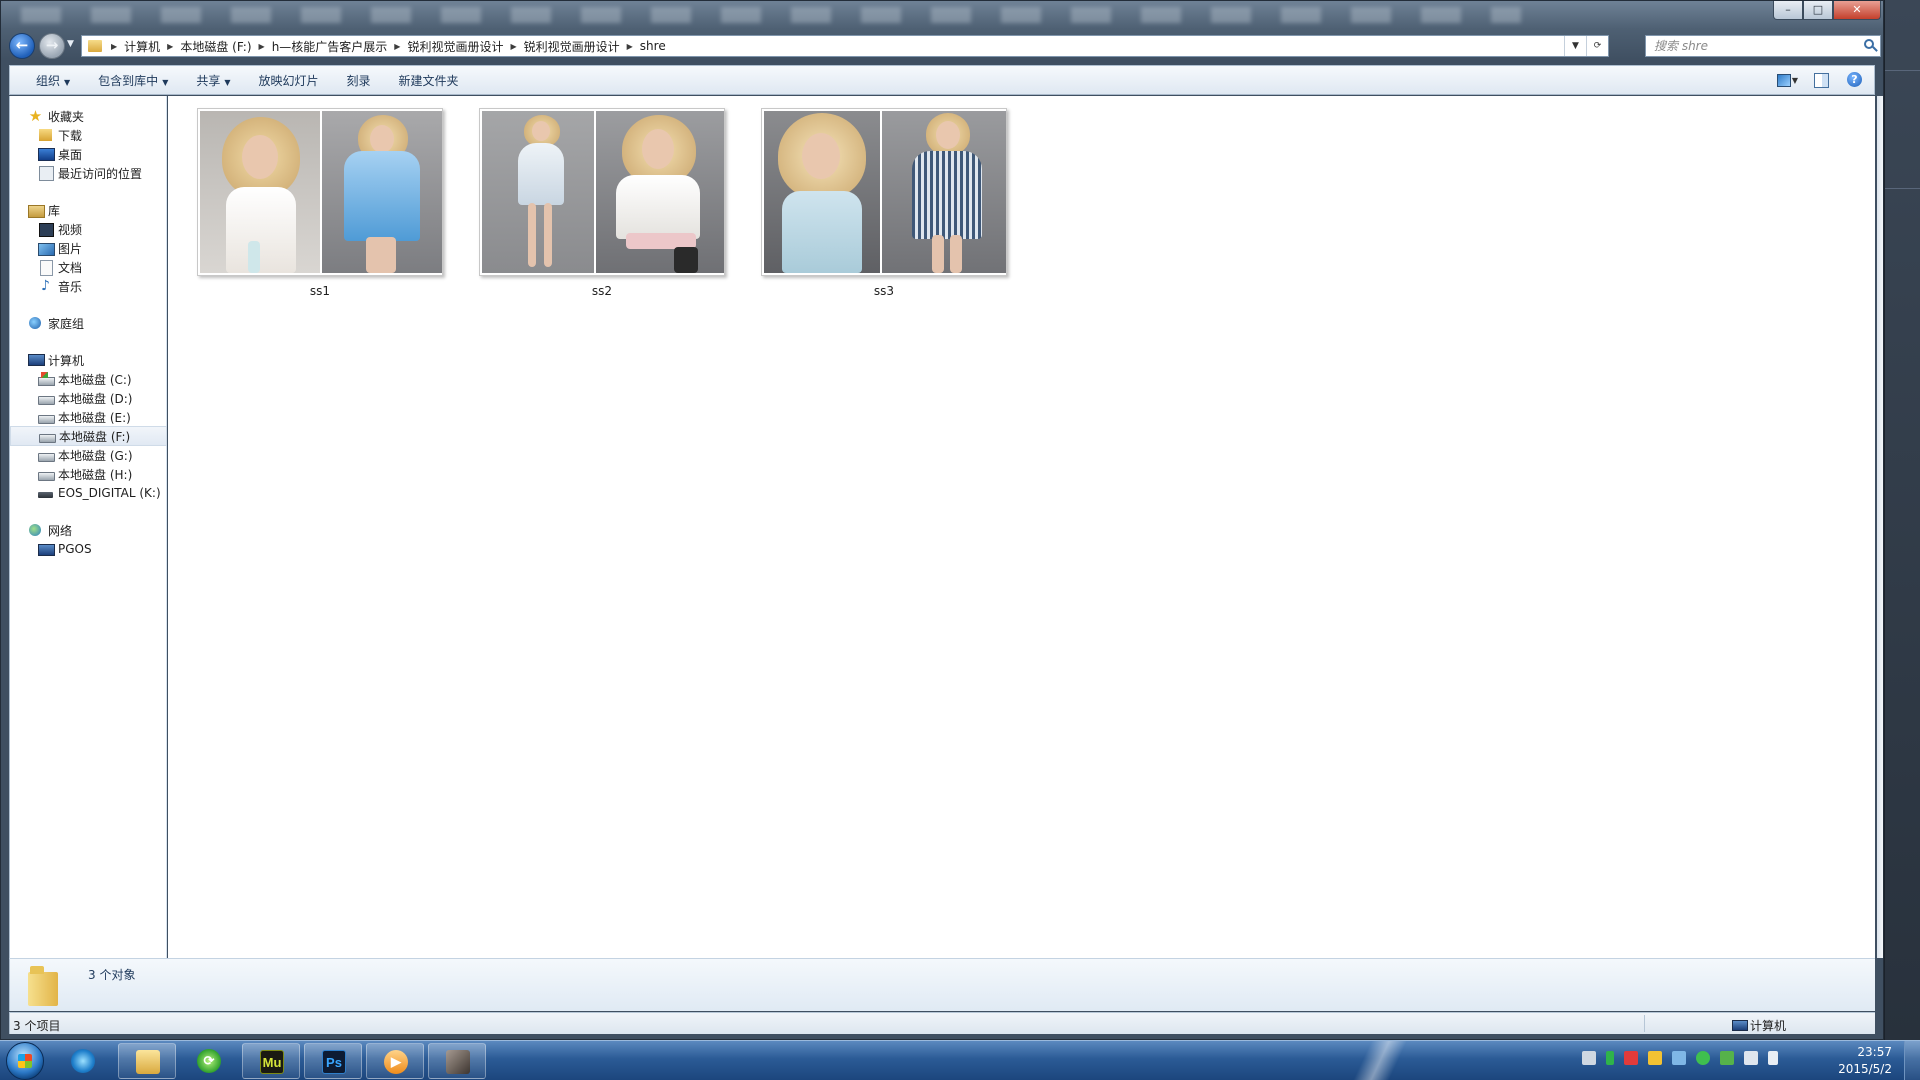 The height and width of the screenshot is (1080, 1920). What do you see at coordinates (88, 229) in the screenshot?
I see `nav-videos: 视频` at bounding box center [88, 229].